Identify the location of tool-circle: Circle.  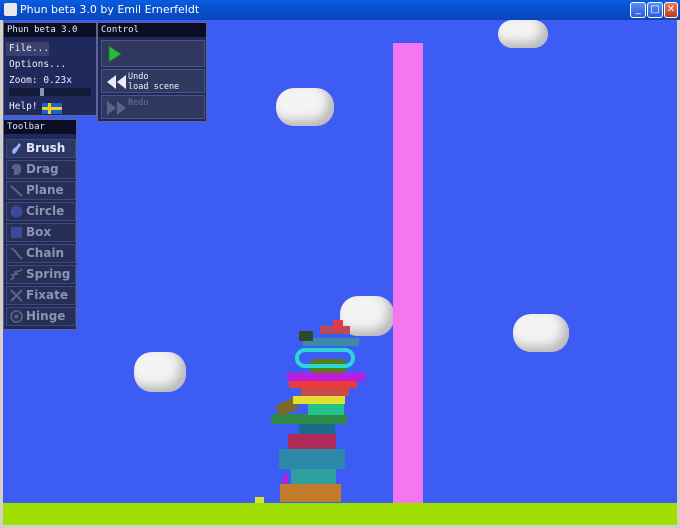
(41, 211).